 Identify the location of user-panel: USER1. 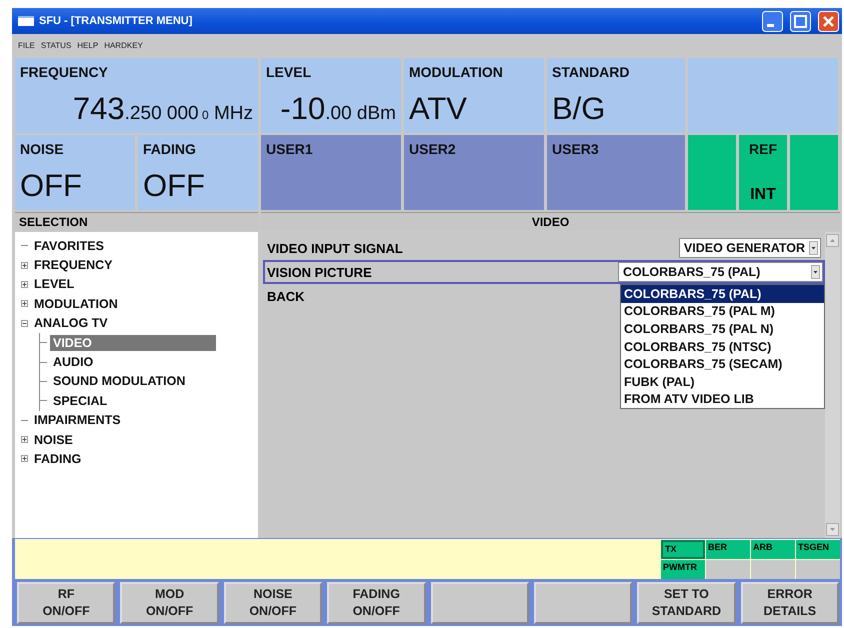
(331, 172).